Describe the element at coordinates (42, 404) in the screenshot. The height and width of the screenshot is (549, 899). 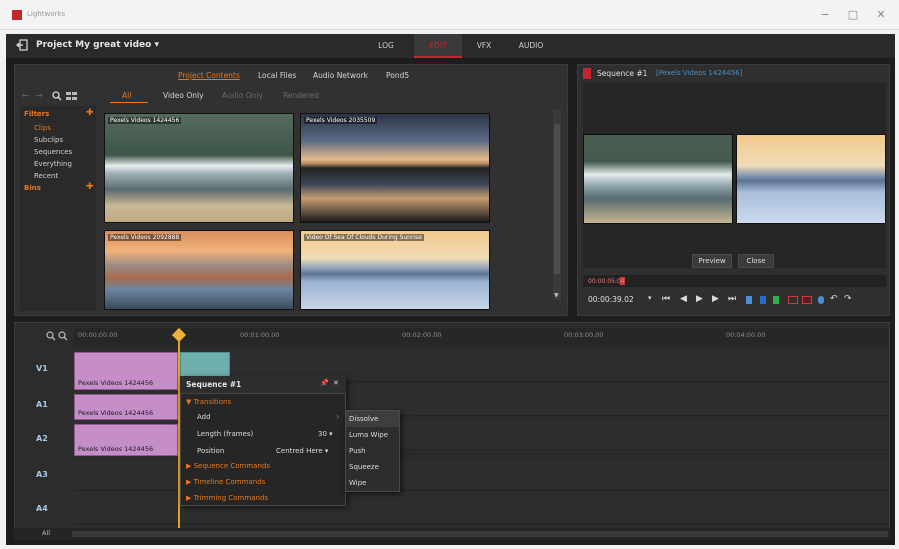
I see `track-label-a1: A1` at that location.